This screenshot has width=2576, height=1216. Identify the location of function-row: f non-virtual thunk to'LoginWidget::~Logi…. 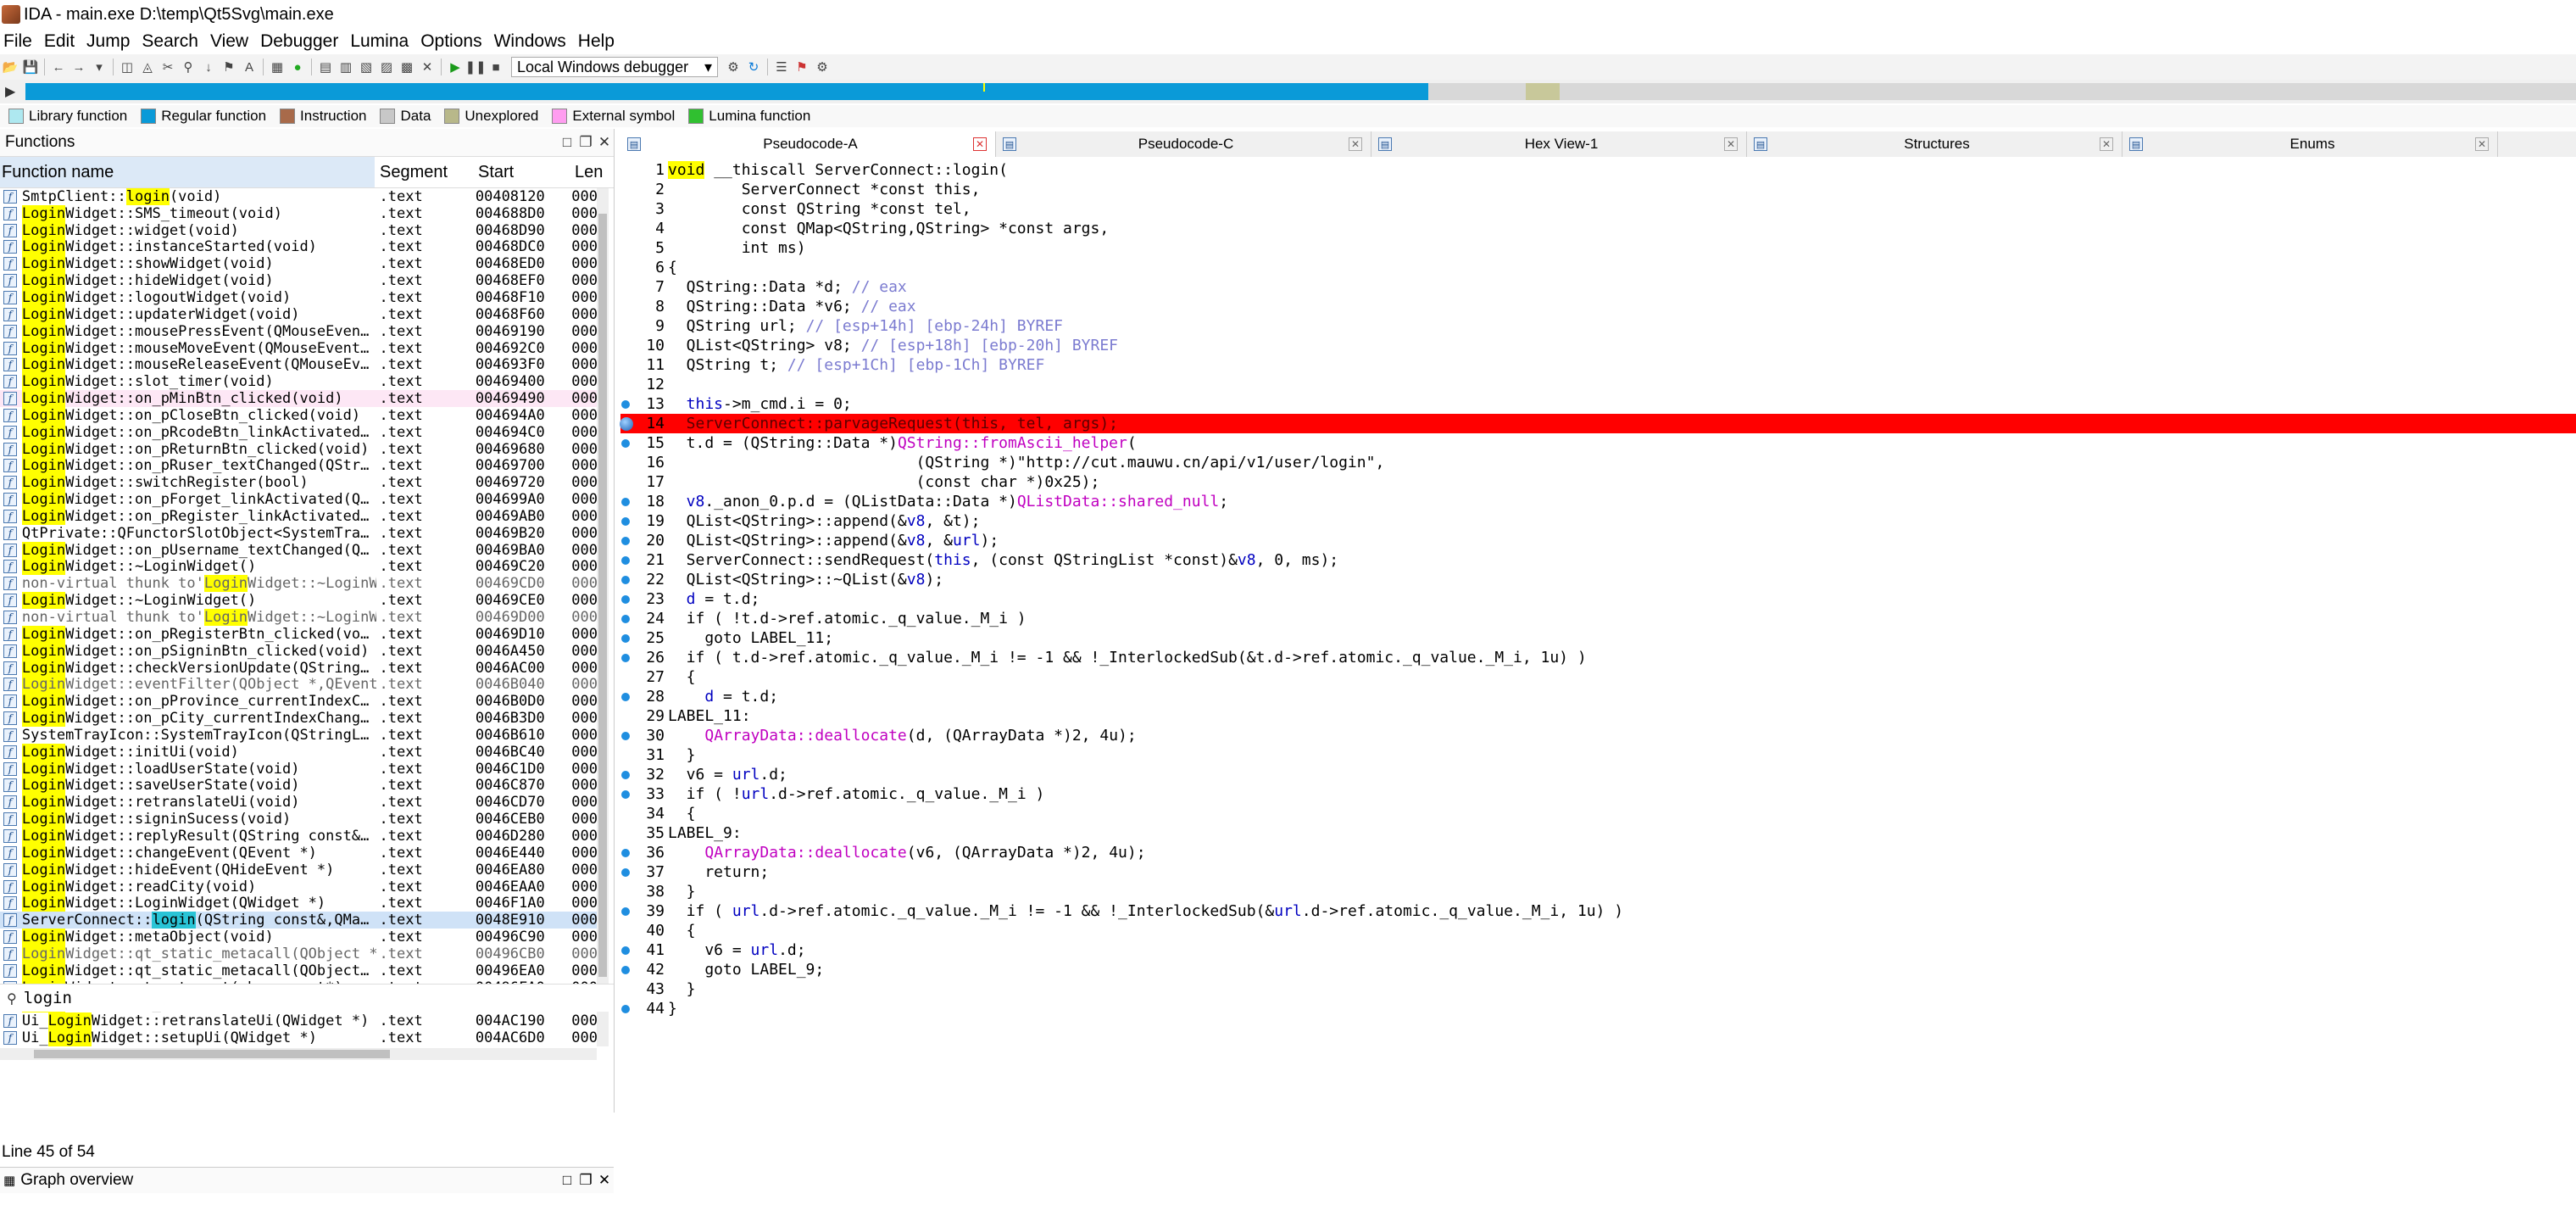
(302, 584).